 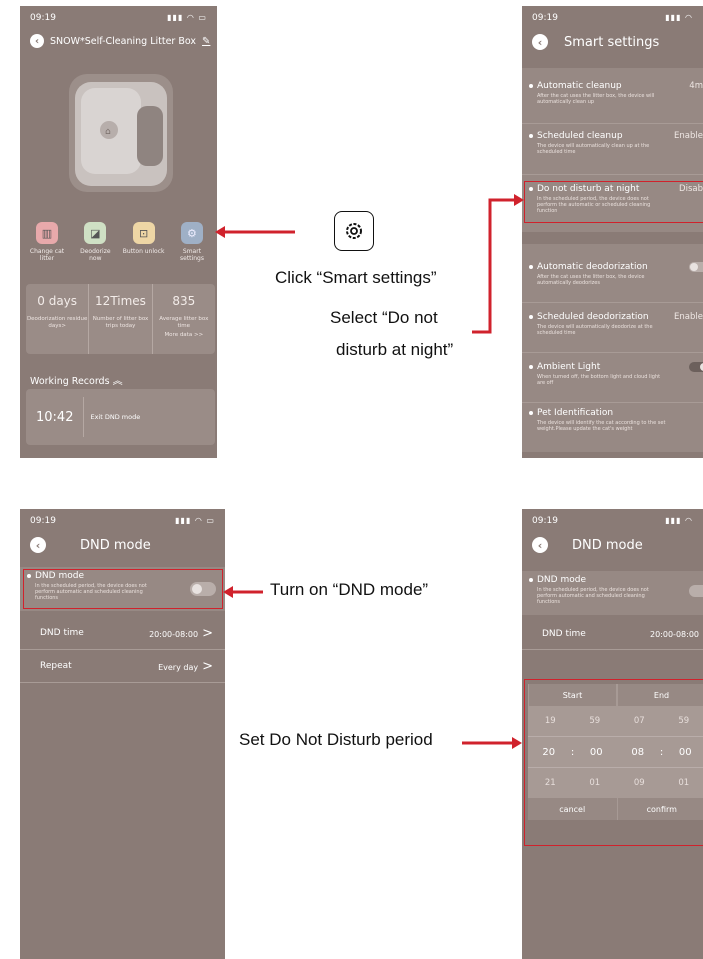 I want to click on action-label: Change cat litter, so click(x=47, y=255).